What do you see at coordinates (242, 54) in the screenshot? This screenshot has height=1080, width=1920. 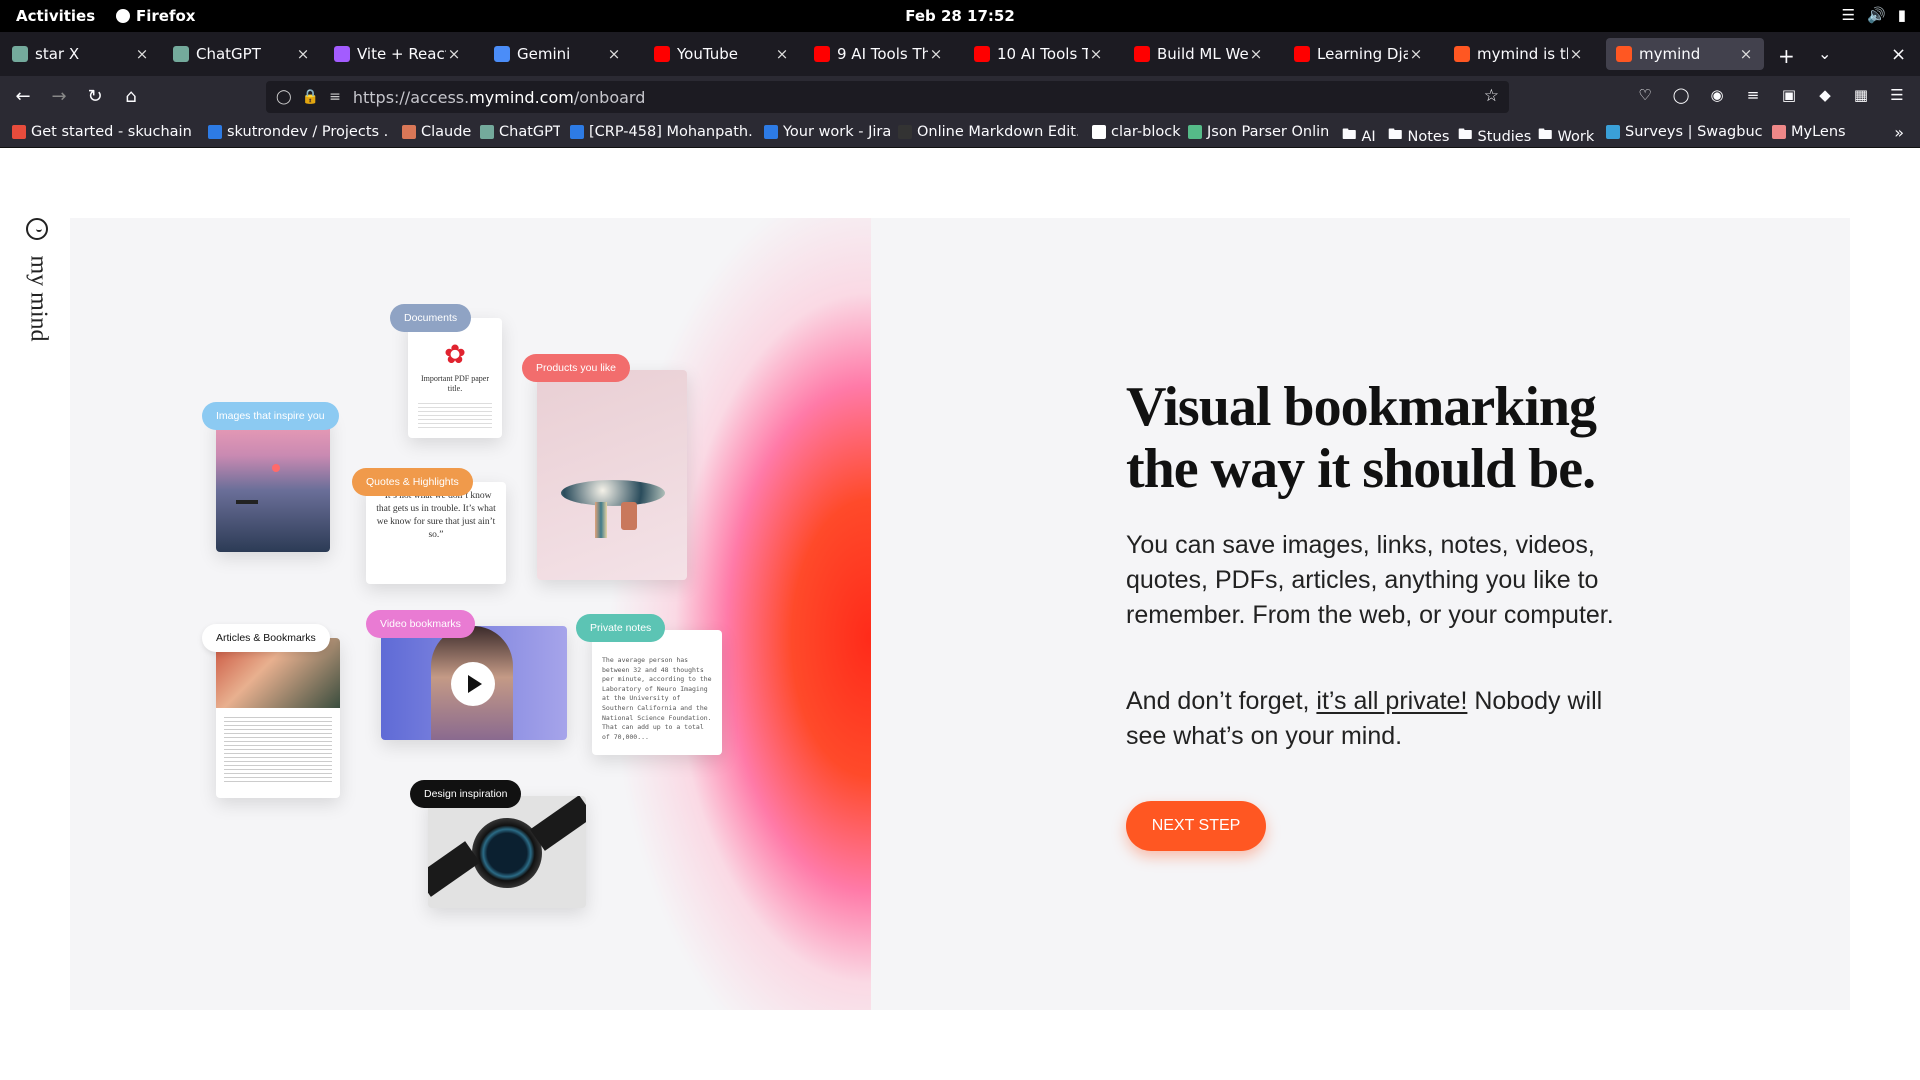 I see `tab: ChatGPT ×` at bounding box center [242, 54].